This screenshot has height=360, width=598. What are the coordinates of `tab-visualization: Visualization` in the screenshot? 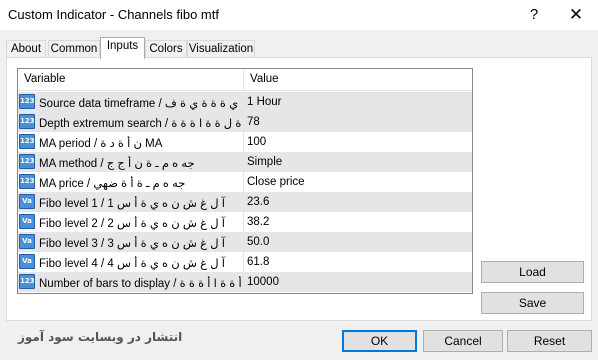 It's located at (221, 49).